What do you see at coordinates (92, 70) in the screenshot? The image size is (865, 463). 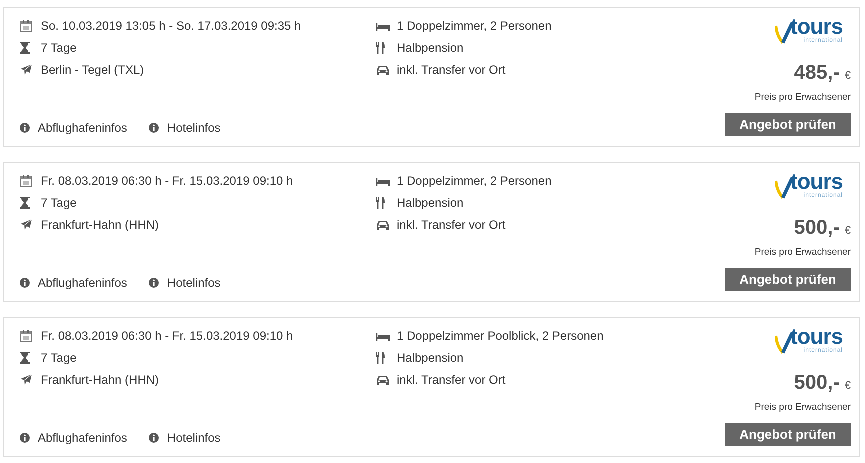 I see `departure-airport: Berlin - Tegel (TXL)` at bounding box center [92, 70].